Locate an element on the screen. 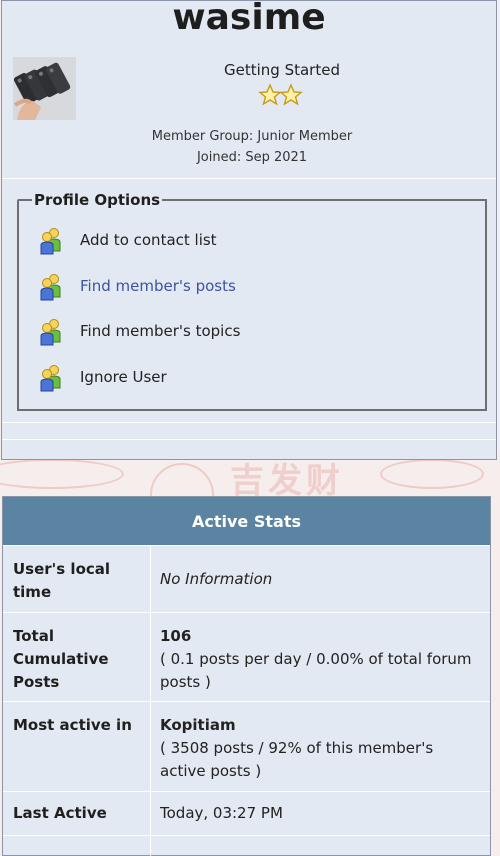 The image size is (500, 856). stat-value: No Information is located at coordinates (216, 579).